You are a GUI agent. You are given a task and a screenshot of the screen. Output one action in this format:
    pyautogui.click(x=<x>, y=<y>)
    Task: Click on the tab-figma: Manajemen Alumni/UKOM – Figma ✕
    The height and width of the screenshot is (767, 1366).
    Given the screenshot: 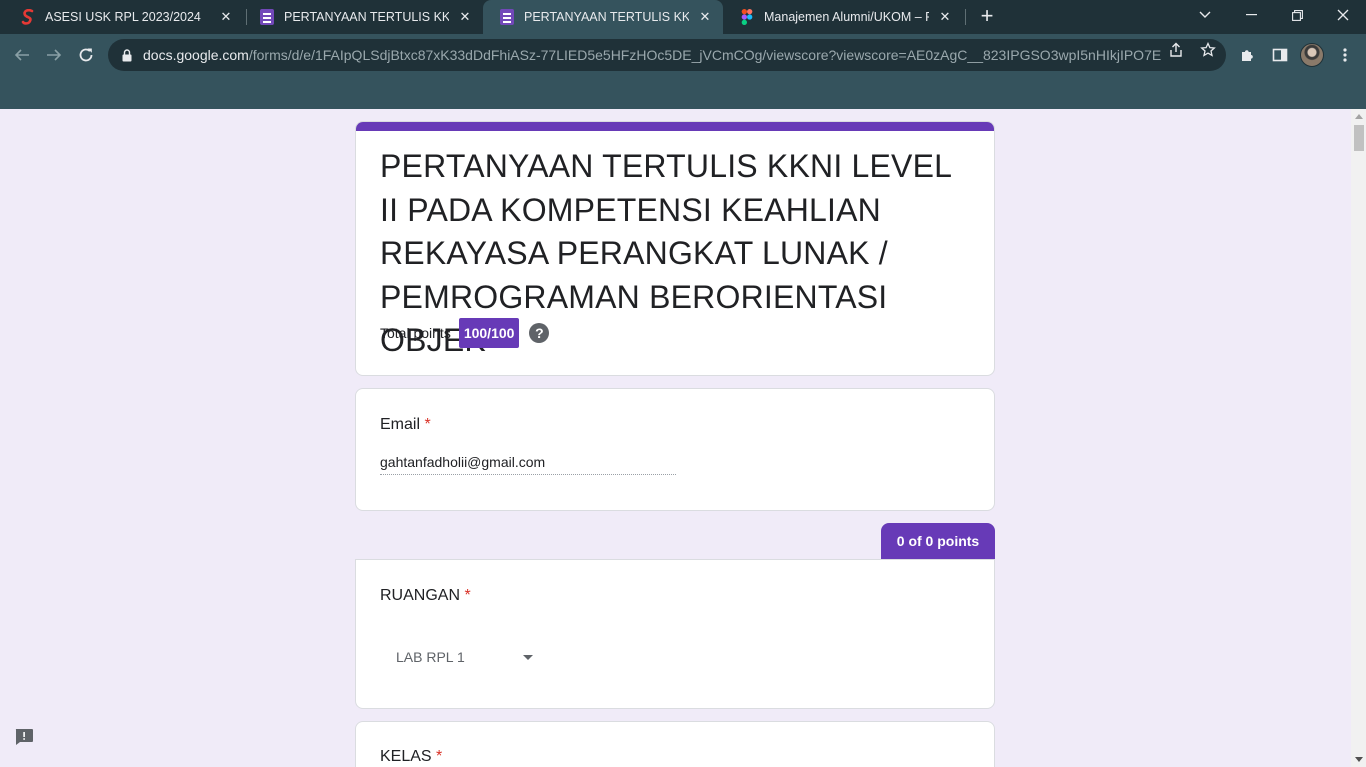 What is the action you would take?
    pyautogui.click(x=843, y=17)
    